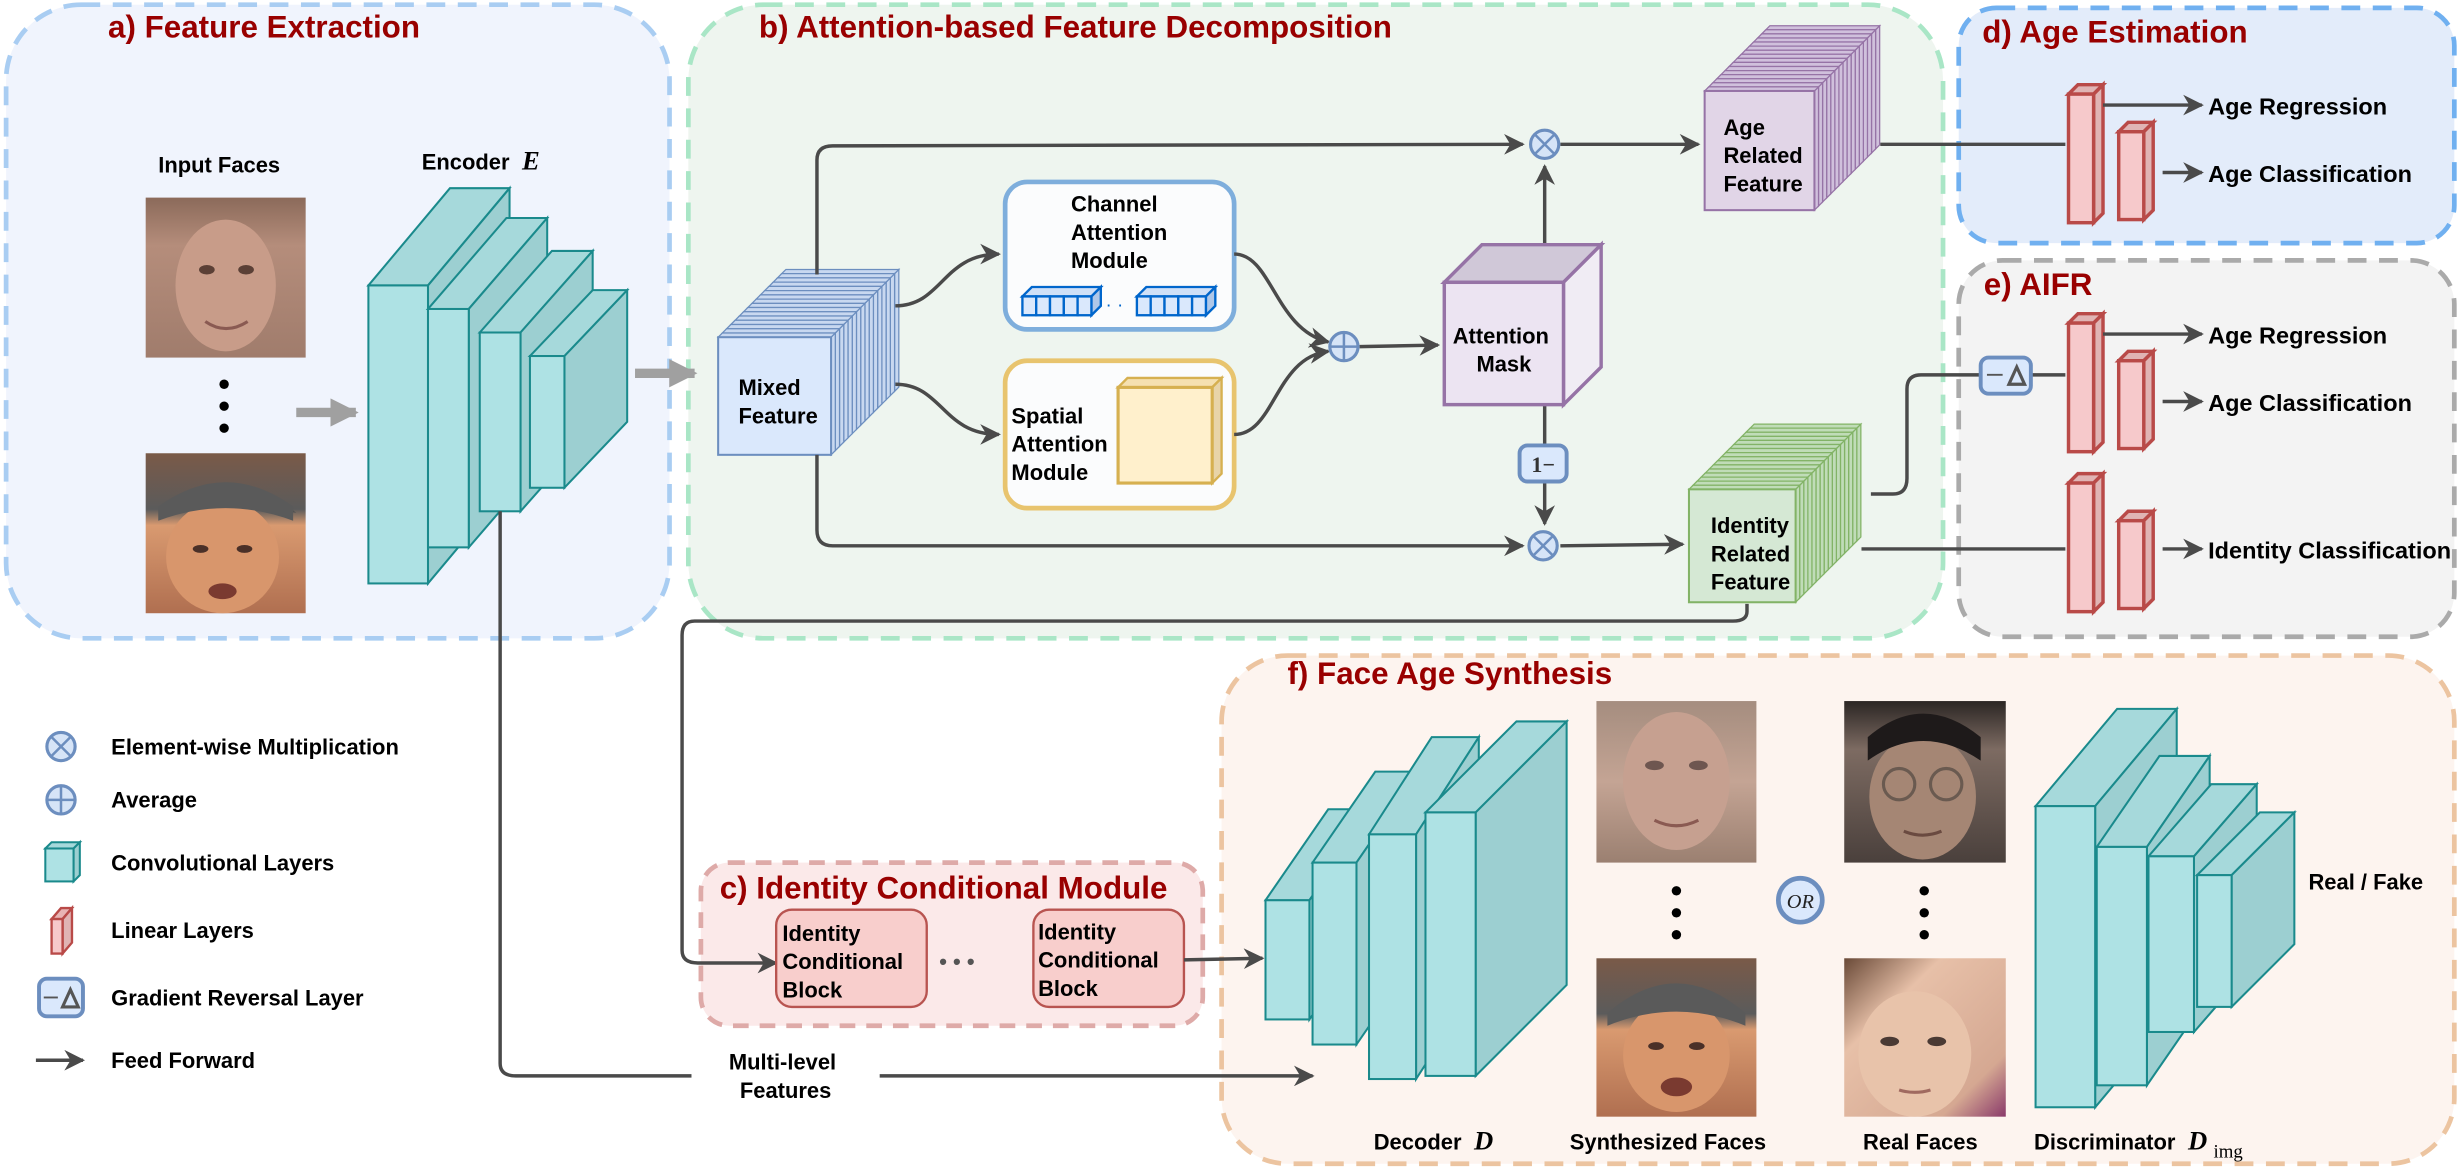 The image size is (2462, 1170). I want to click on synthesized-vertical-ellipsis, so click(1676, 913).